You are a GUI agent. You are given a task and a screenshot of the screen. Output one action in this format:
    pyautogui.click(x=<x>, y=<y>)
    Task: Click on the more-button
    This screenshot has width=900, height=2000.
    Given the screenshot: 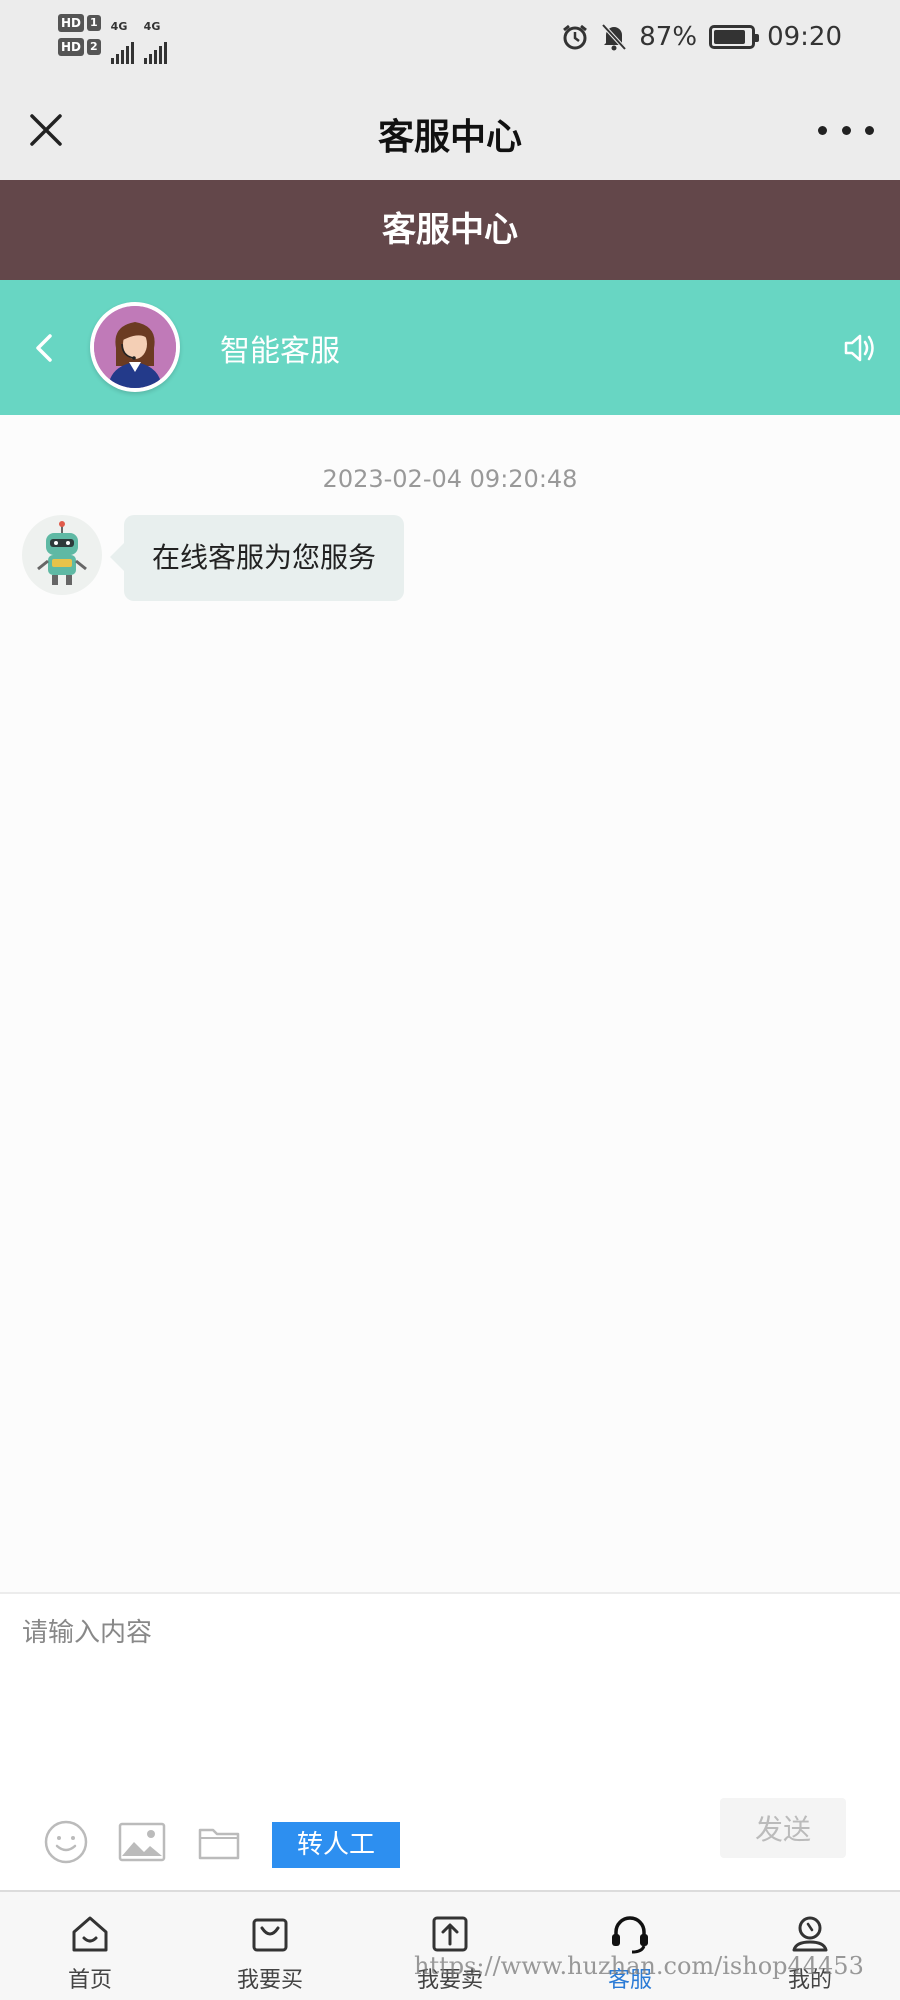 What is the action you would take?
    pyautogui.click(x=846, y=130)
    